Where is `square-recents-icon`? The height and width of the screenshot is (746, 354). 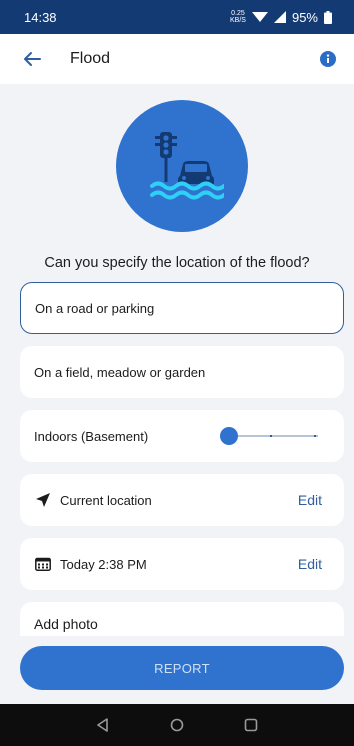
square-recents-icon is located at coordinates (251, 725).